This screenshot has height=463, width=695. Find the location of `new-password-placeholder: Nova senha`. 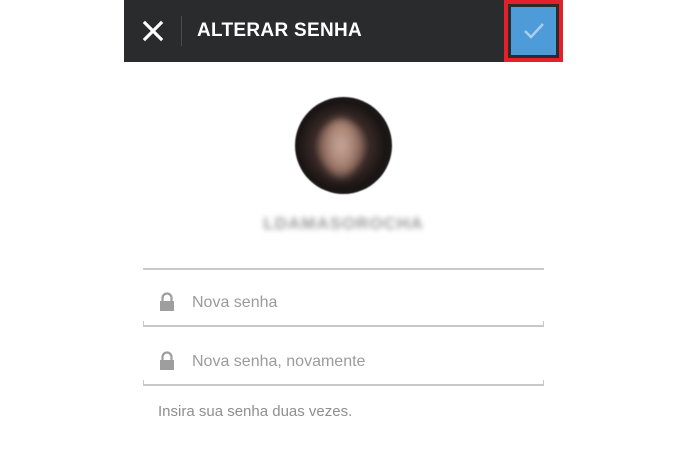

new-password-placeholder: Nova senha is located at coordinates (235, 302).